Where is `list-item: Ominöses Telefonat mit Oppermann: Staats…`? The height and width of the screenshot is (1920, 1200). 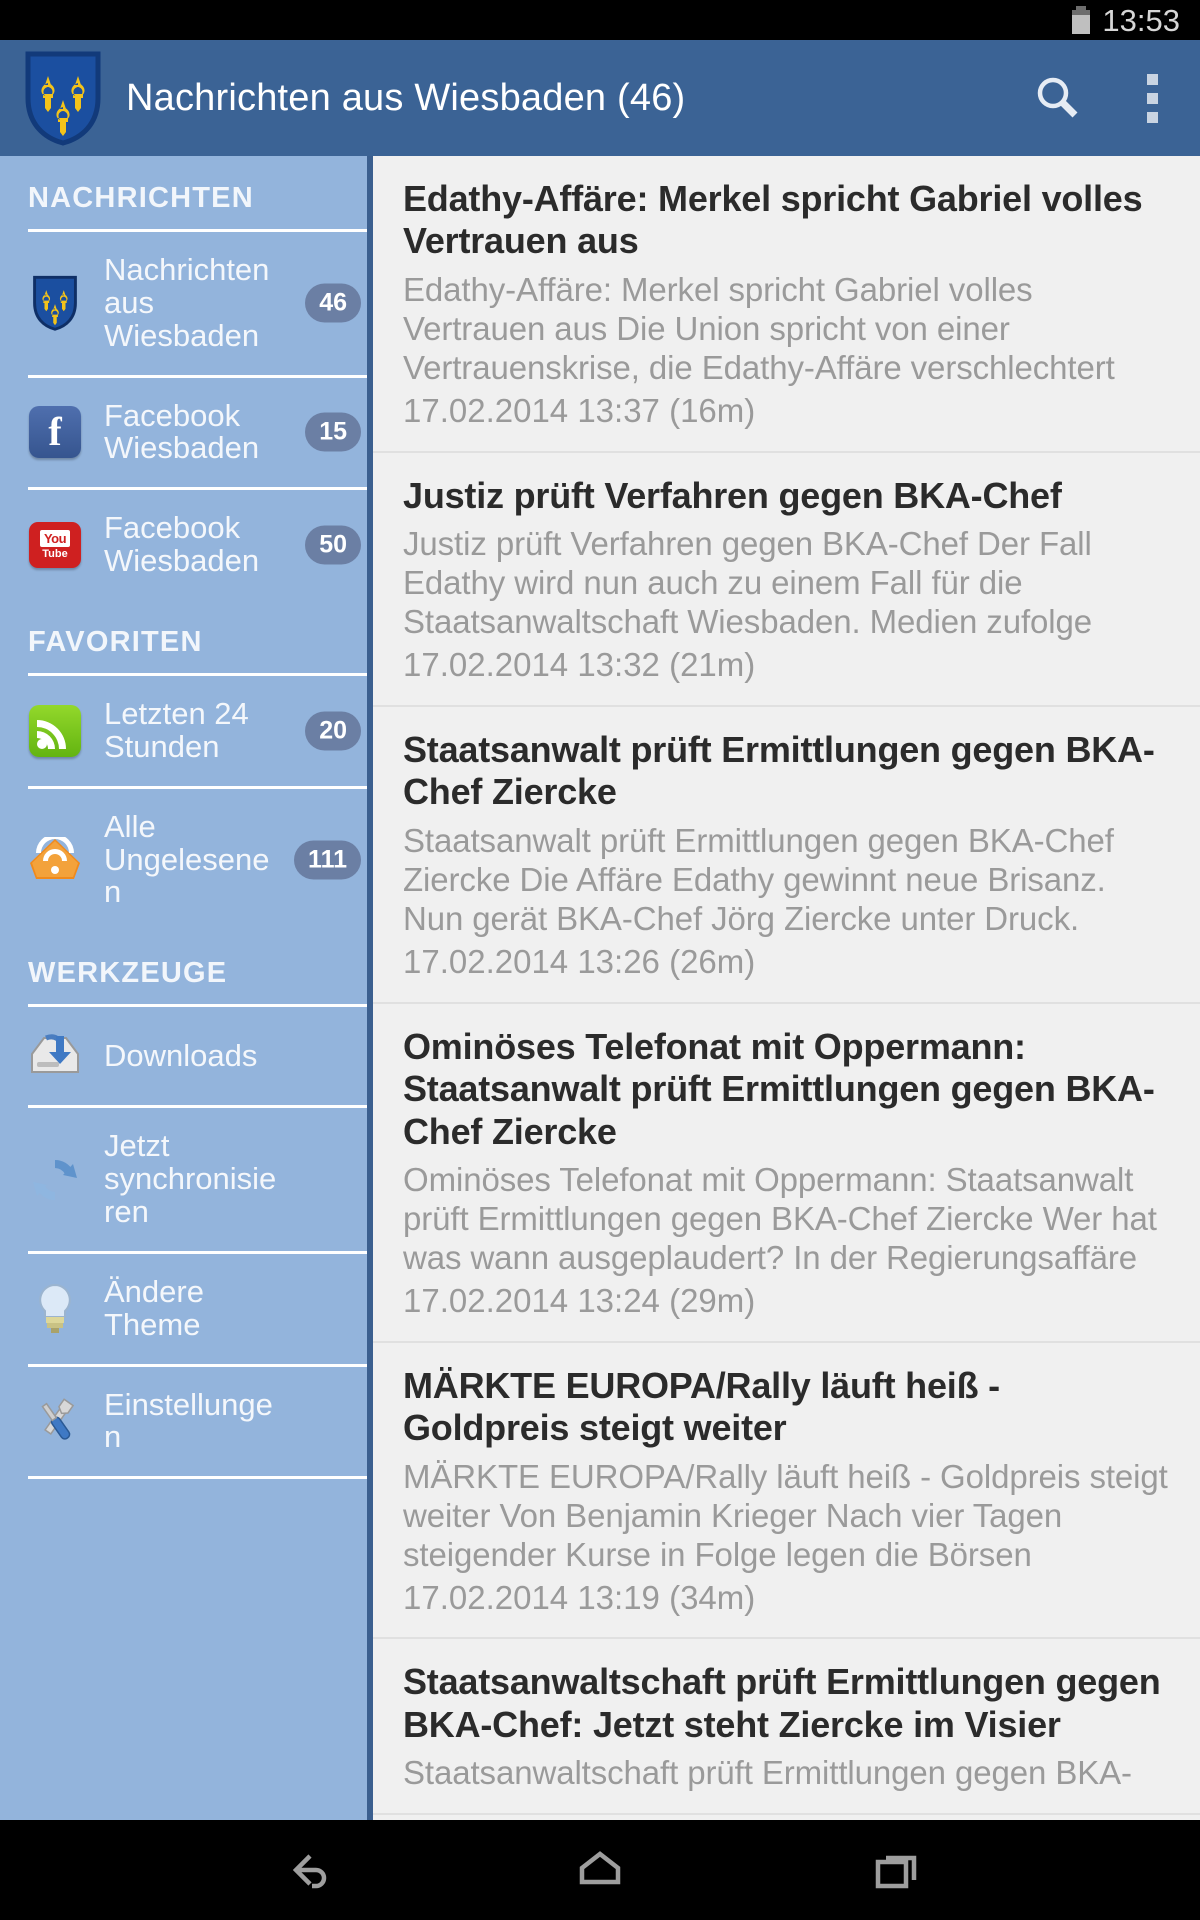
list-item: Ominöses Telefonat mit Oppermann: Staats… is located at coordinates (786, 1173).